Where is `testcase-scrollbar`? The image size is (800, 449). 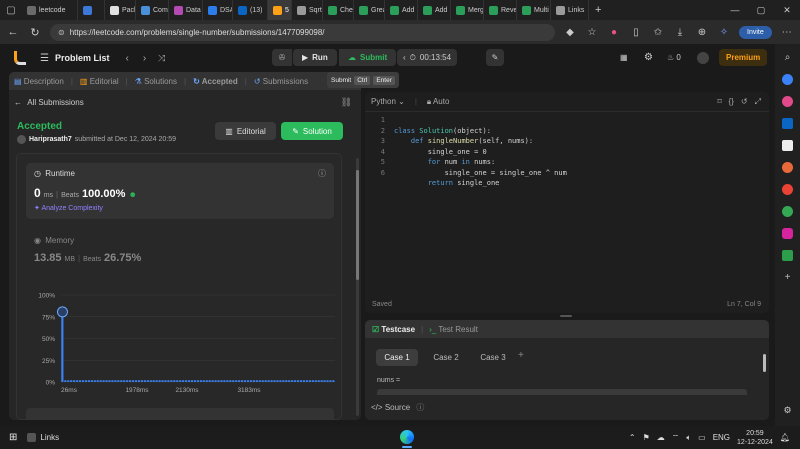 testcase-scrollbar is located at coordinates (764, 363).